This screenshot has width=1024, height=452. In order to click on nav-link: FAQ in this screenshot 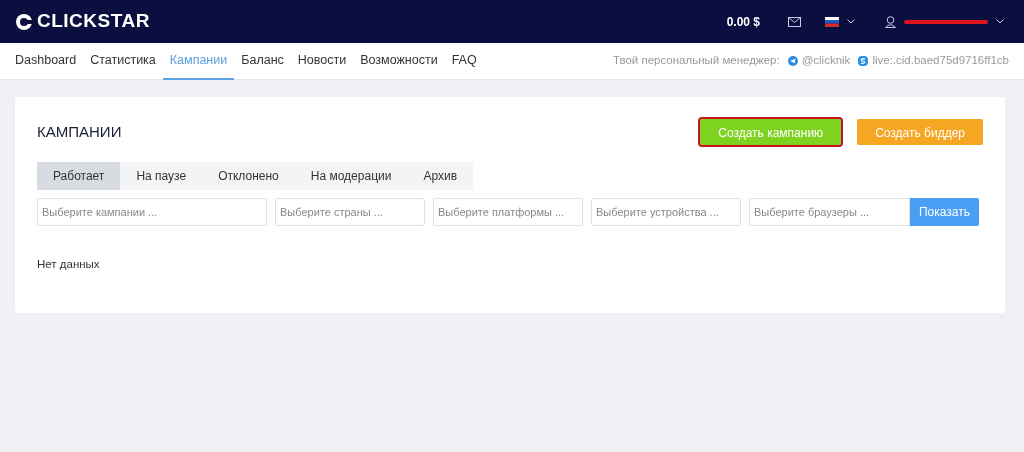, I will do `click(464, 61)`.